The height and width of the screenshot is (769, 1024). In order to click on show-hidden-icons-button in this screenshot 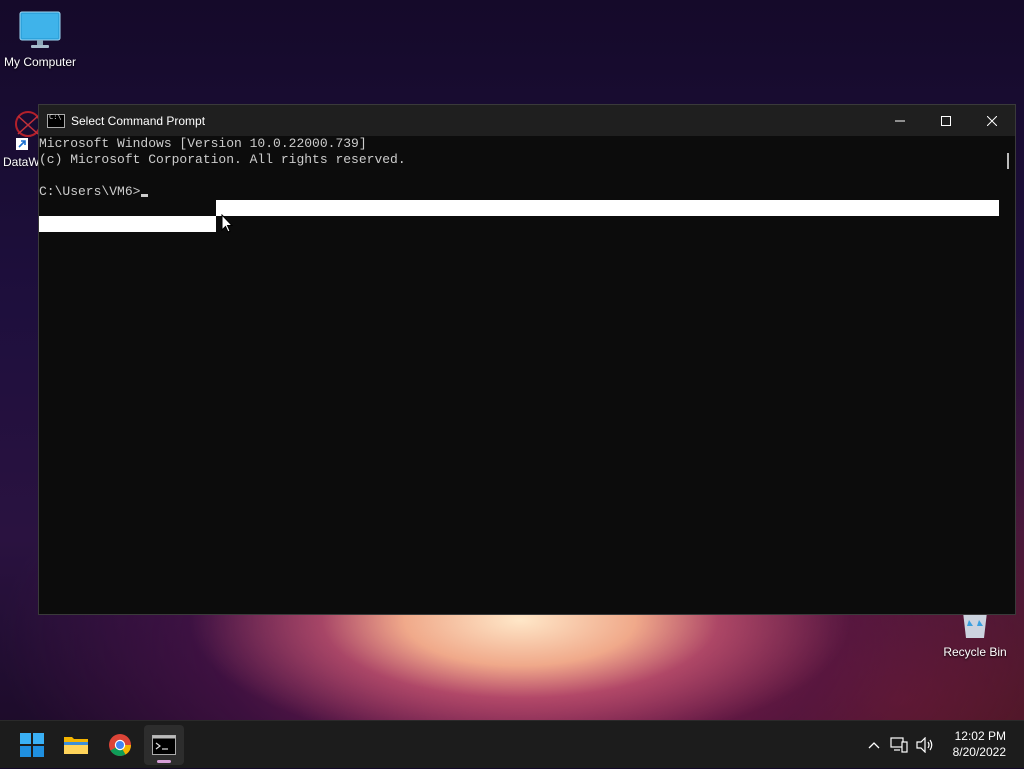, I will do `click(874, 745)`.